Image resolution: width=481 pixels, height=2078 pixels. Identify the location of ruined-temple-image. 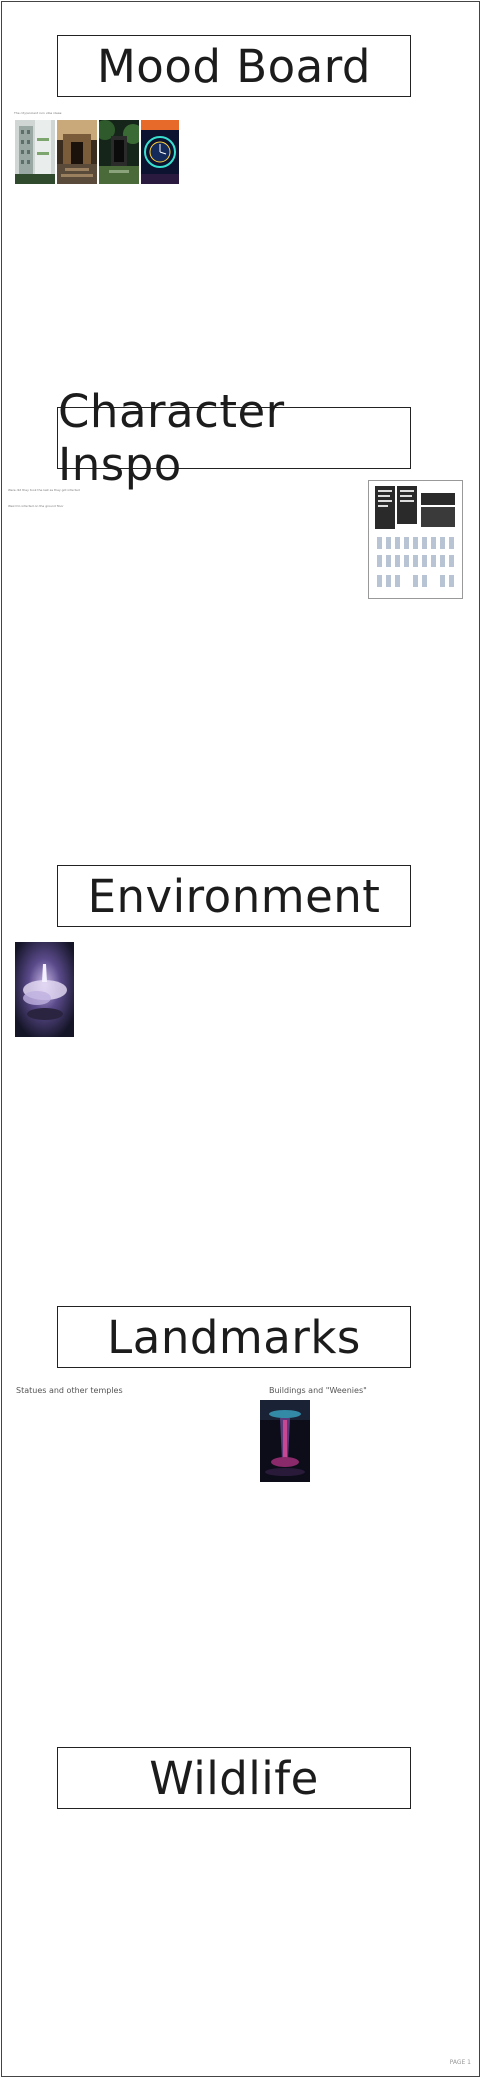
(77, 152).